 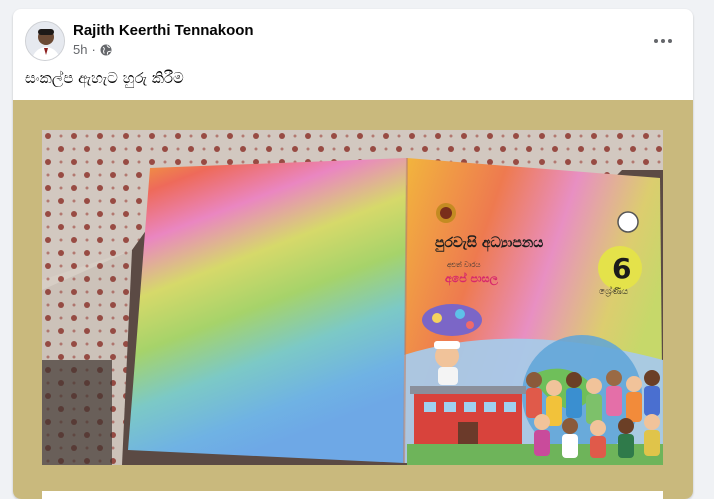 I want to click on post-caption: සංකල්ප ඇහැට හුරු කිරීම, so click(x=104, y=78).